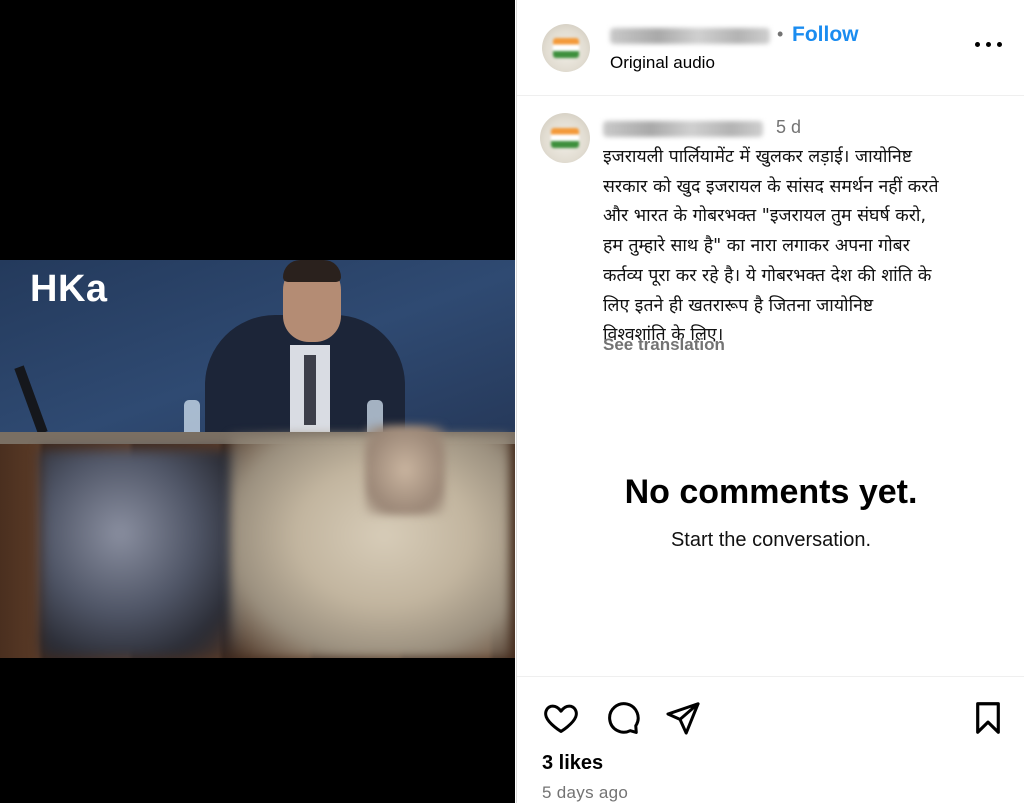 The width and height of the screenshot is (1024, 803). What do you see at coordinates (572, 763) in the screenshot?
I see `likes-count: 3 likes` at bounding box center [572, 763].